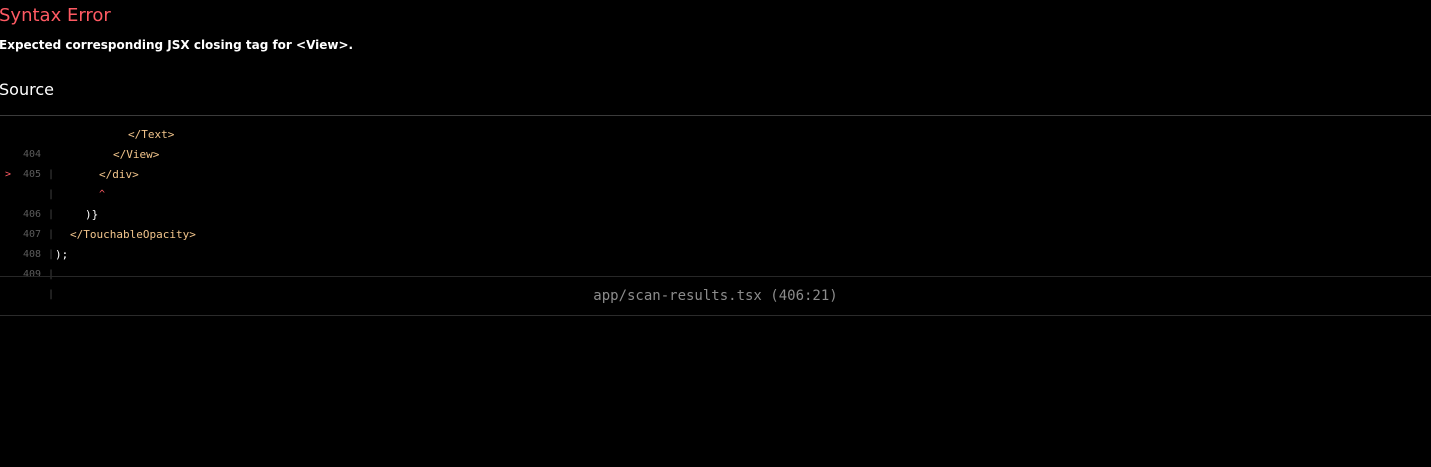  What do you see at coordinates (715, 152) in the screenshot?
I see `code-line: 404 | </Text>` at bounding box center [715, 152].